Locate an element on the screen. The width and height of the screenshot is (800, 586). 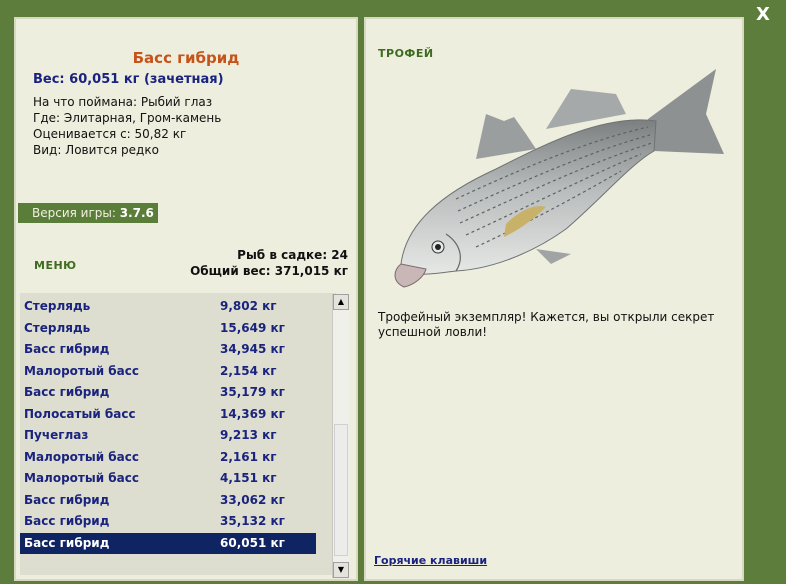
catch-fish-weight: 9,213 кг is located at coordinates (248, 435).